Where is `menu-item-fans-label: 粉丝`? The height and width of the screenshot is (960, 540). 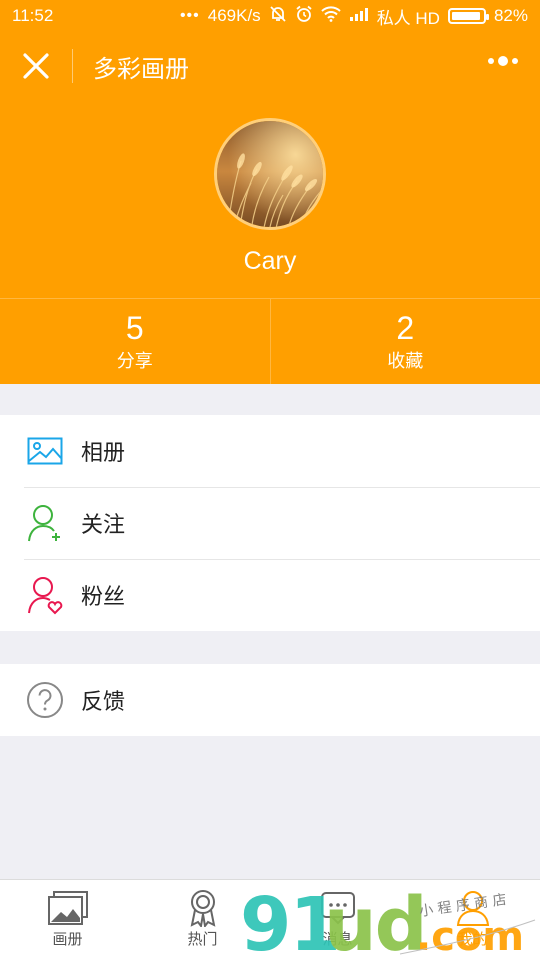
menu-item-fans-label: 粉丝 is located at coordinates (103, 596).